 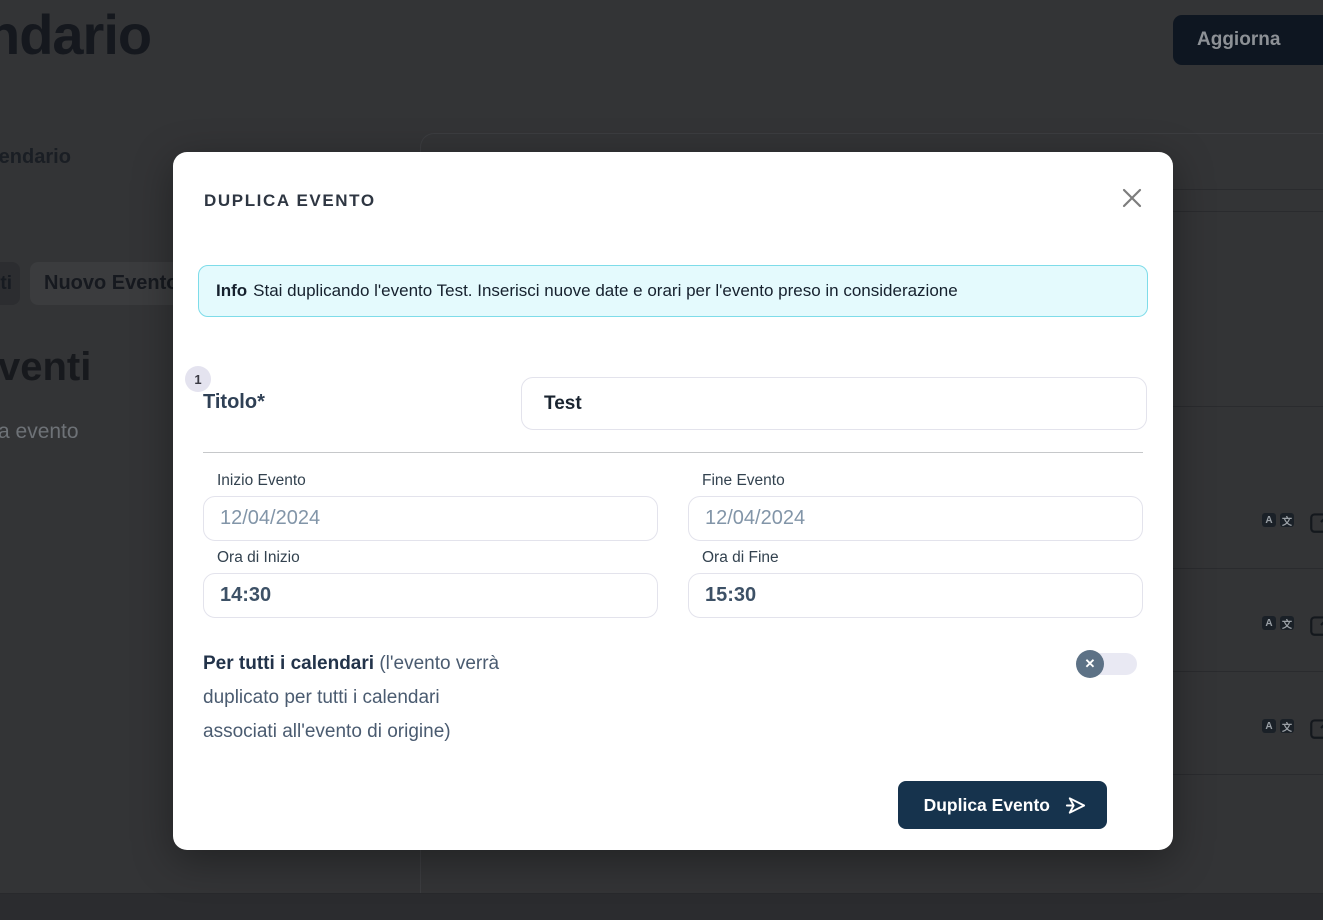 I want to click on all-calendars-toggle: ✕, so click(x=1106, y=664).